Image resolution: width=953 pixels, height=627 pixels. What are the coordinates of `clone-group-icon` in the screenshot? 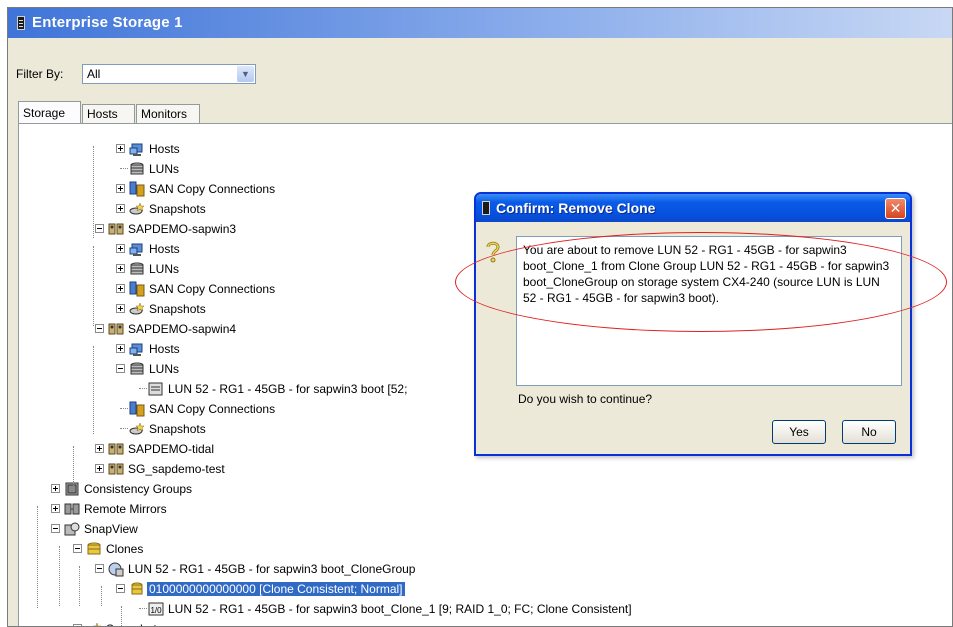 It's located at (116, 569).